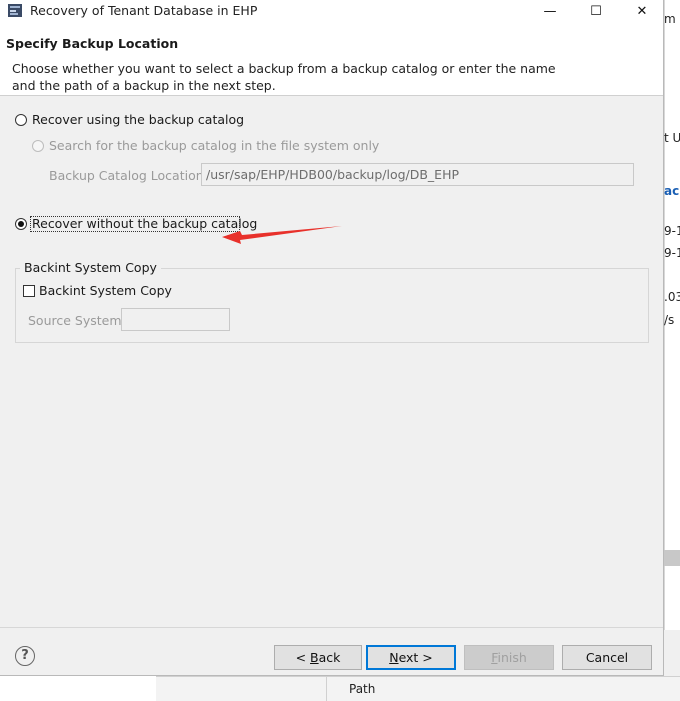 This screenshot has width=680, height=701. I want to click on radio-label: Recover using the backup catalog, so click(138, 119).